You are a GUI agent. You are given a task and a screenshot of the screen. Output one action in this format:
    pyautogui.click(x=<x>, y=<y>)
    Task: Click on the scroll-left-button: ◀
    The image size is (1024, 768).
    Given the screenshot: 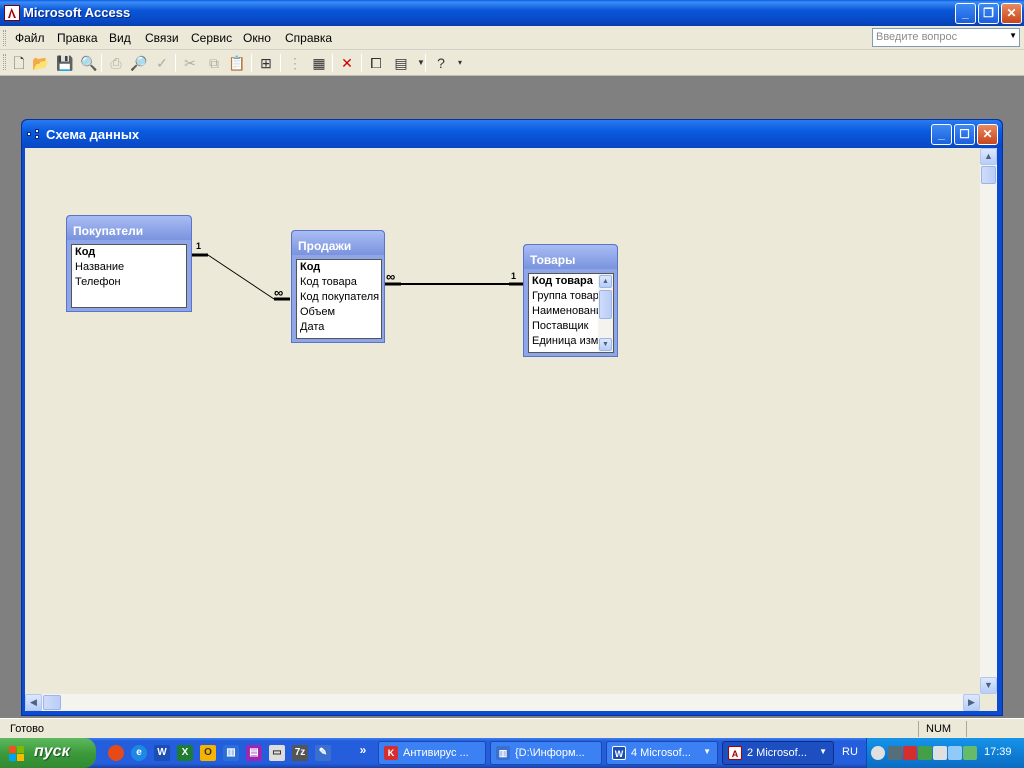 What is the action you would take?
    pyautogui.click(x=33, y=702)
    